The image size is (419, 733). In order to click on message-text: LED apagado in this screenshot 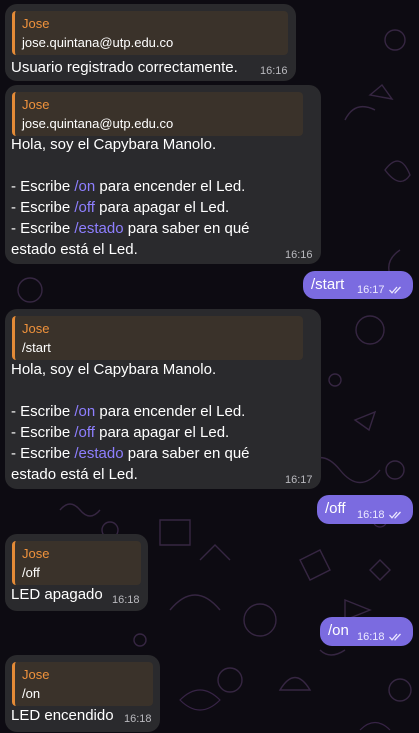, I will do `click(57, 594)`.